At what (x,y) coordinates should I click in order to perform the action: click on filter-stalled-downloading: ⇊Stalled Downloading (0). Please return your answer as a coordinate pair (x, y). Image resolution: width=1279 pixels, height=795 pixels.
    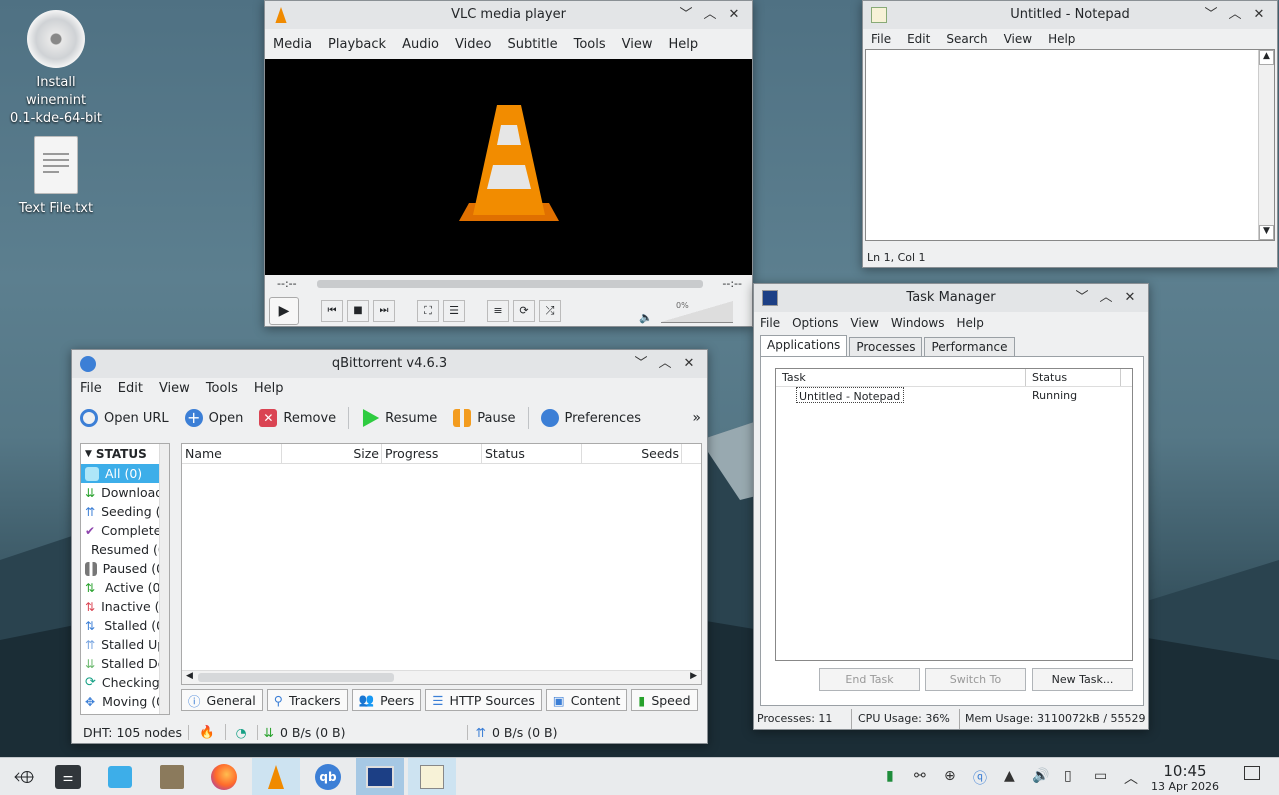
    Looking at the image, I should click on (125, 663).